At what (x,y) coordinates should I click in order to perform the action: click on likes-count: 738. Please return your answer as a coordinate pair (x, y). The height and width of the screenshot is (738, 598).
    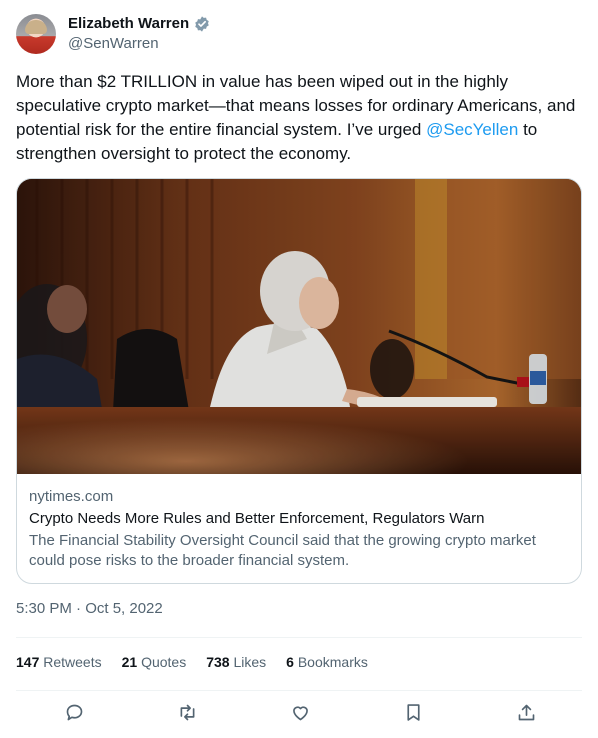
    Looking at the image, I should click on (218, 662).